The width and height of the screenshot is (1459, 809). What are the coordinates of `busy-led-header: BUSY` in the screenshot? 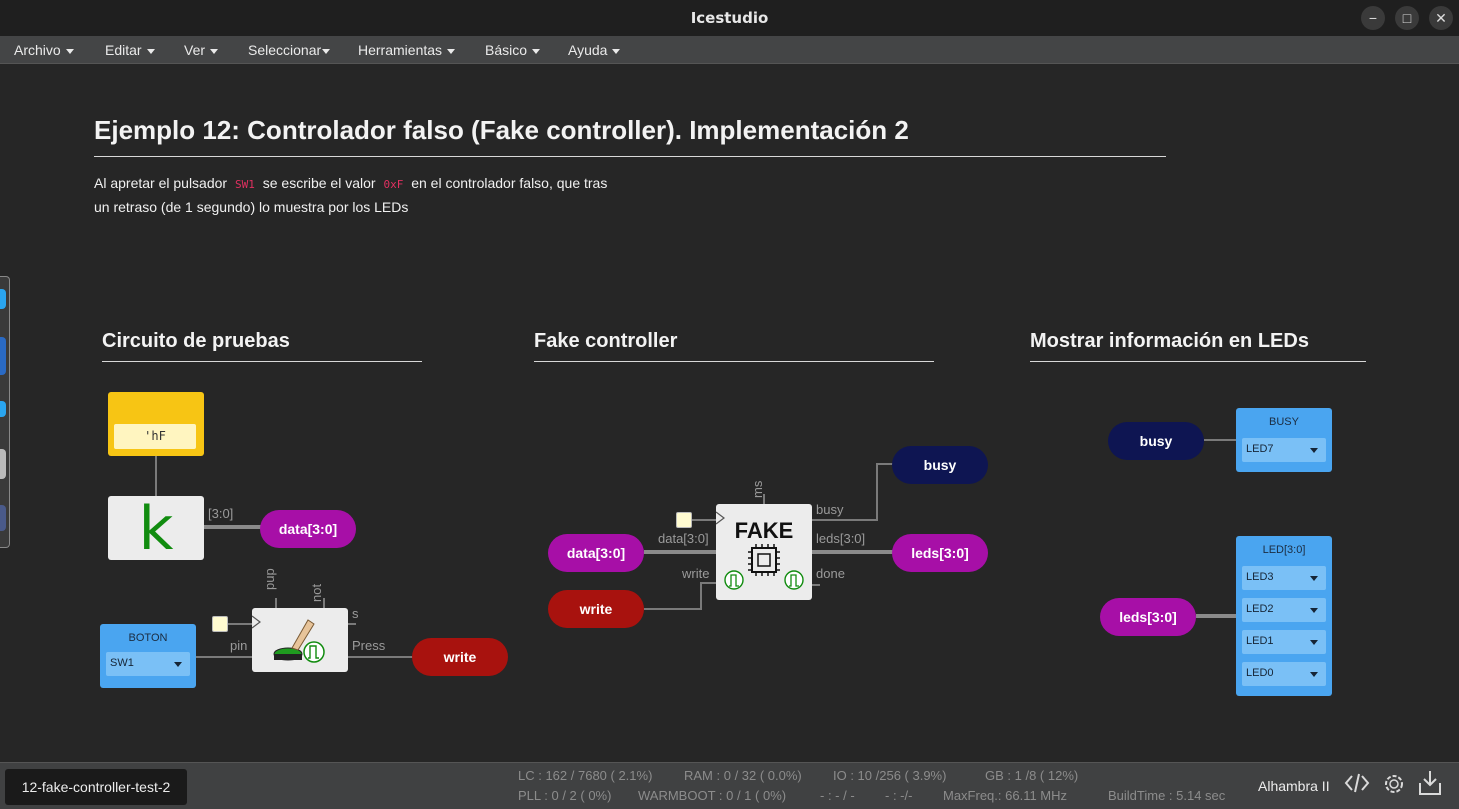 It's located at (1284, 422).